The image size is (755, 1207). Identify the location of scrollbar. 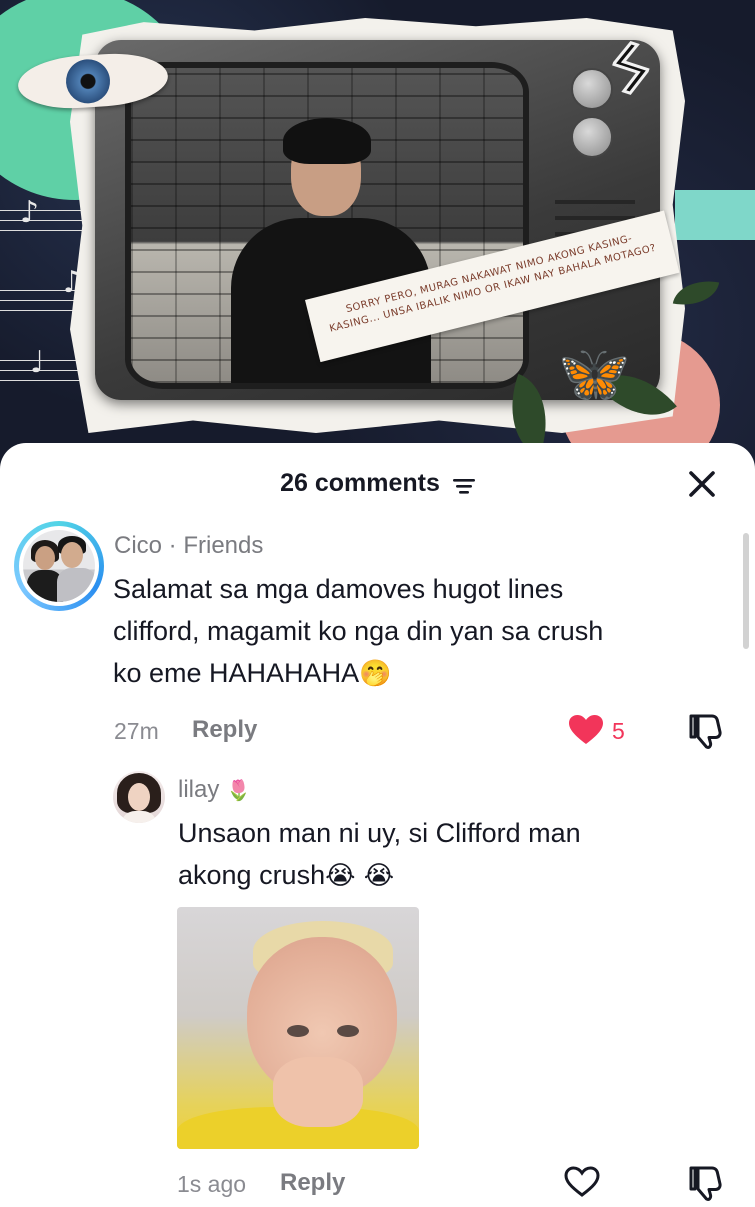
(746, 591).